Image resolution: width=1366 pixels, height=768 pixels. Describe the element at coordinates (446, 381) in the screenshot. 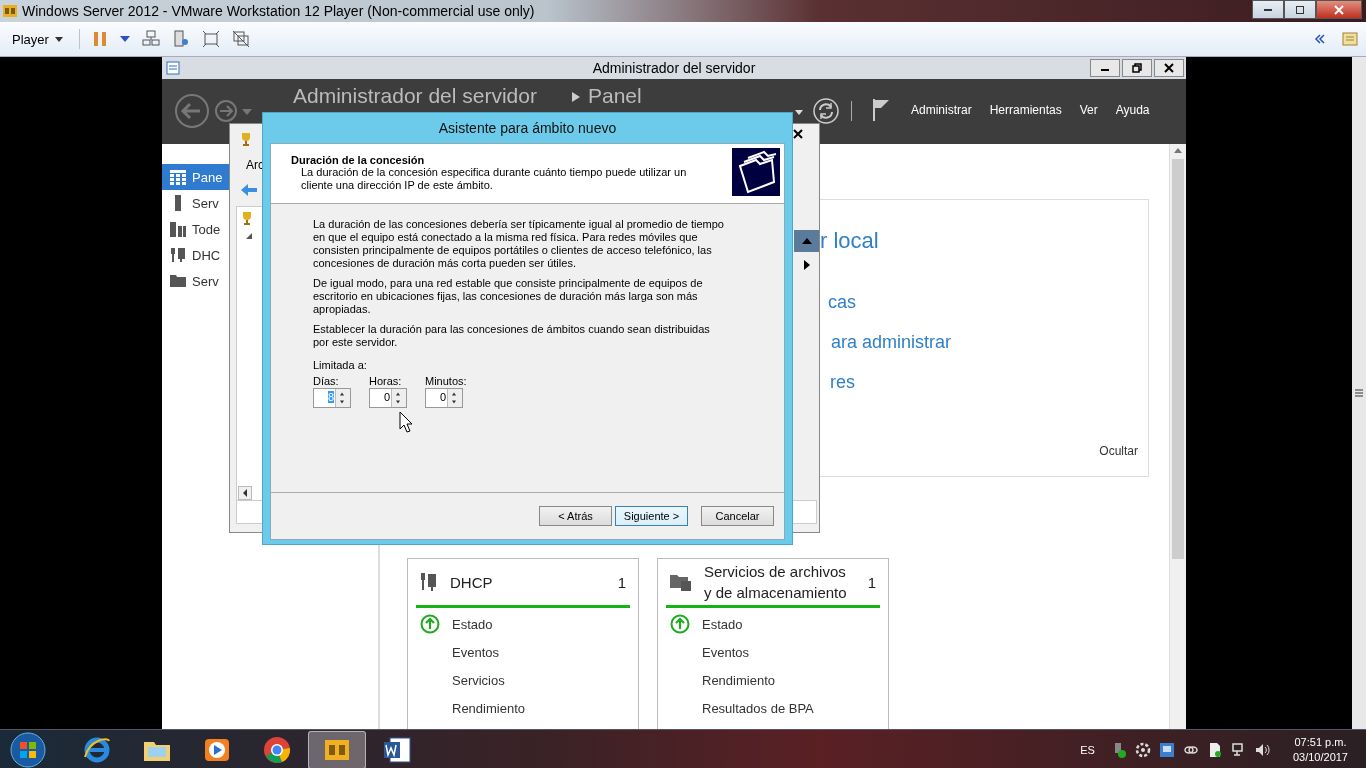

I see `field-label: Minutos:` at that location.